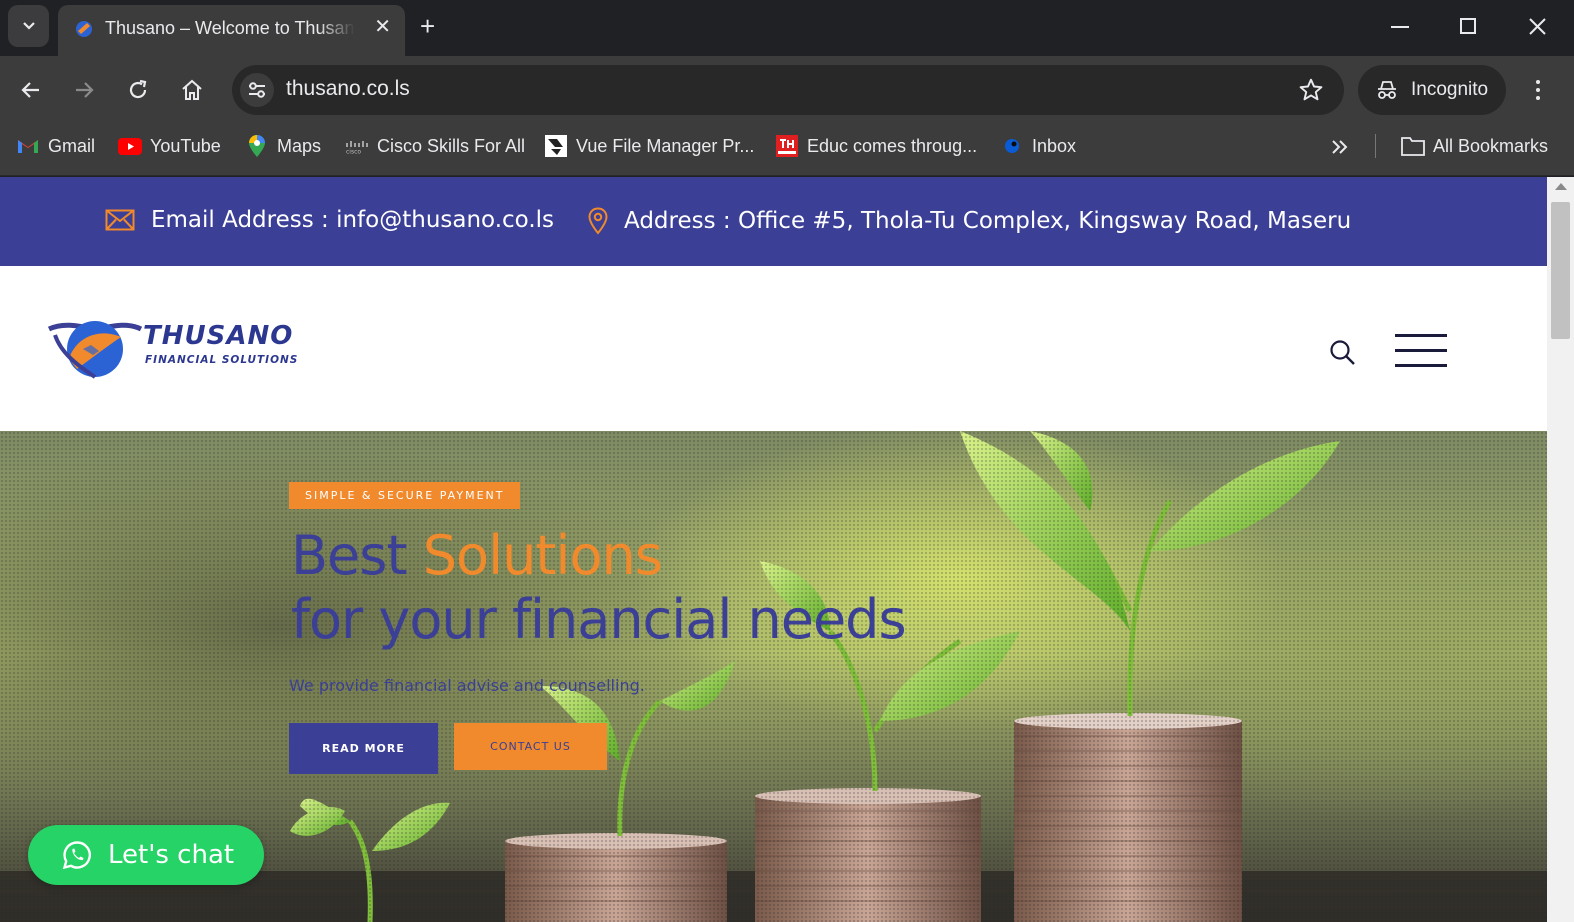 Image resolution: width=1574 pixels, height=922 pixels. I want to click on browser-toolbar: thusano.co.ls Incognito, so click(787, 90).